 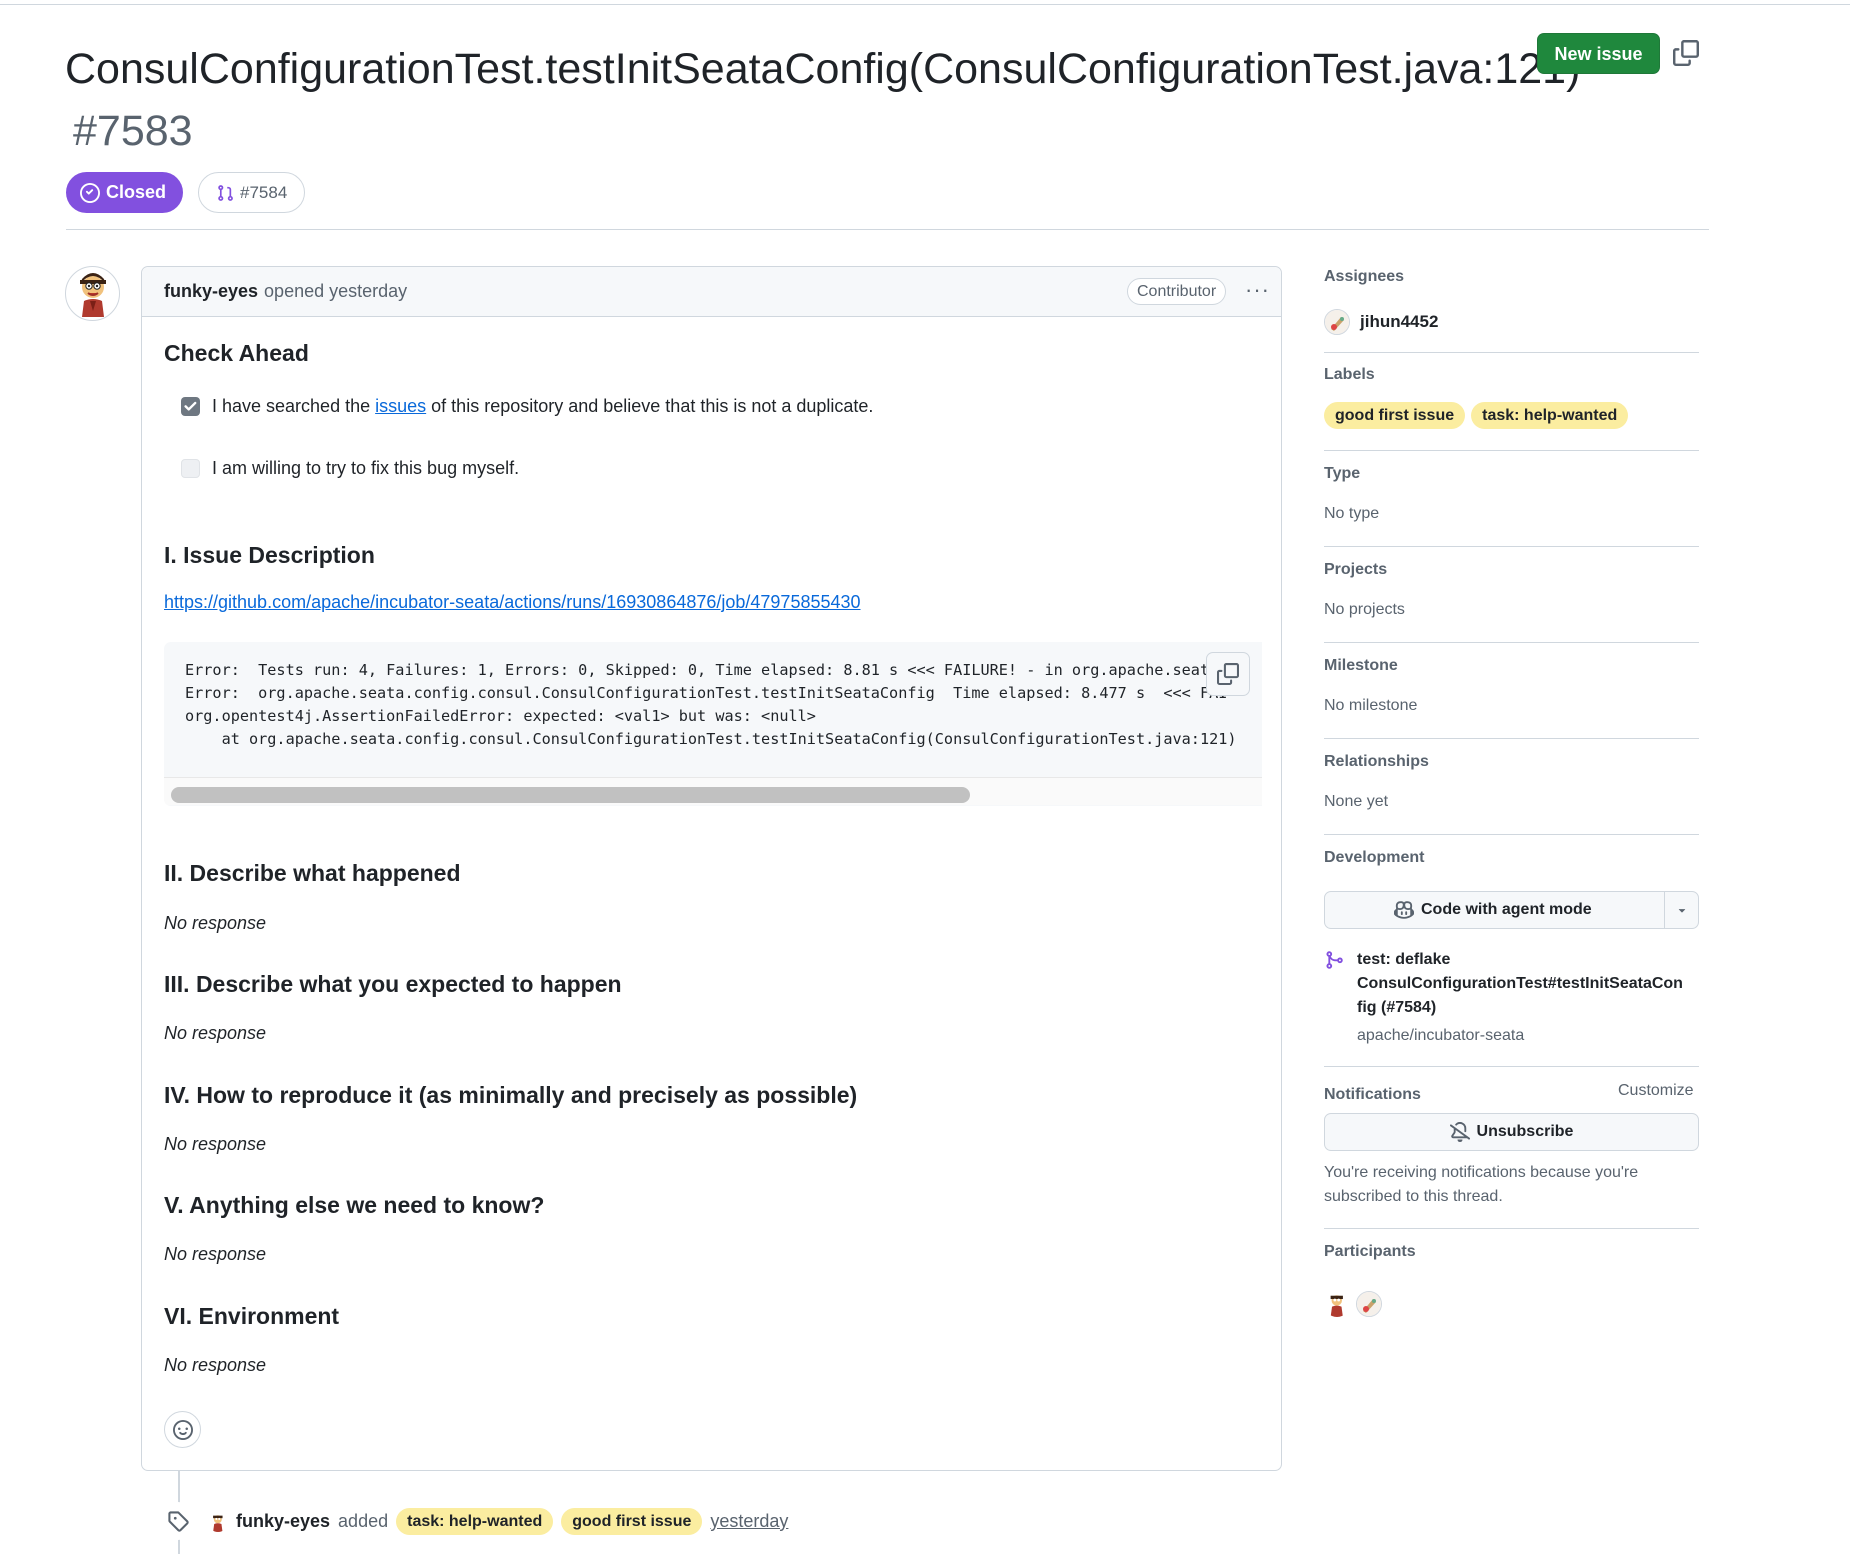 I want to click on timeline-action: added, so click(x=363, y=1521).